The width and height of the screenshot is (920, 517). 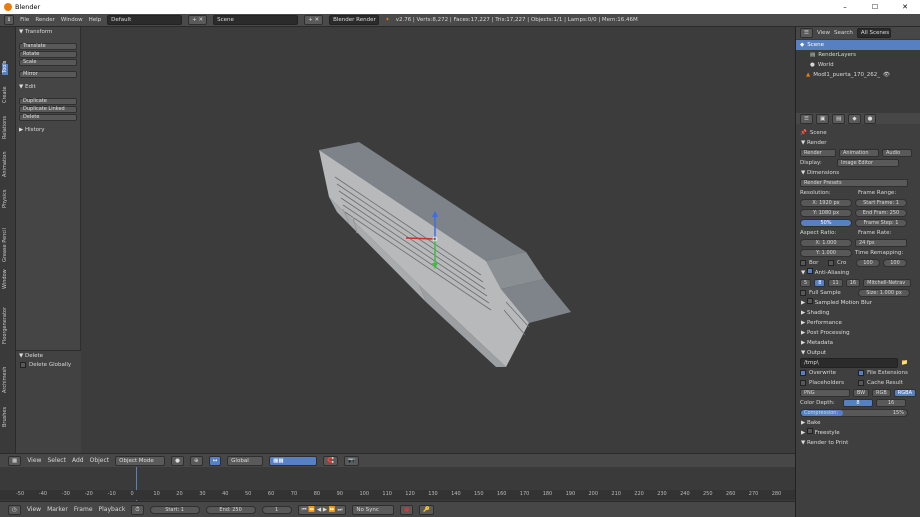 I want to click on world-tab-icon: ●, so click(x=870, y=118).